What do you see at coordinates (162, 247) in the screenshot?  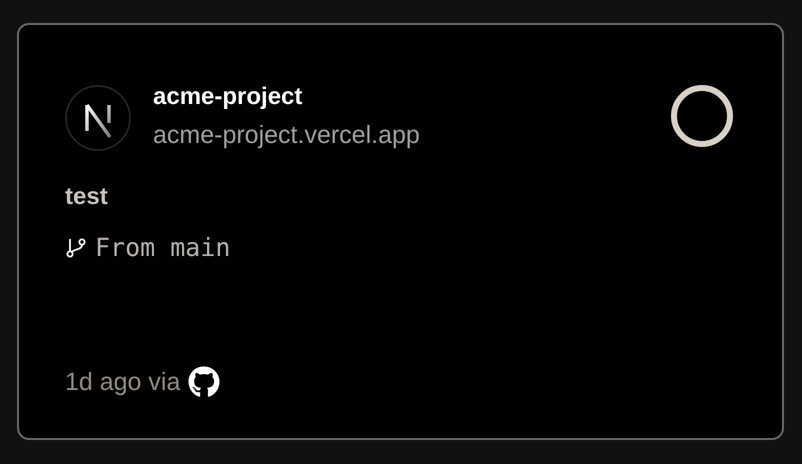 I see `branch-label: From main` at bounding box center [162, 247].